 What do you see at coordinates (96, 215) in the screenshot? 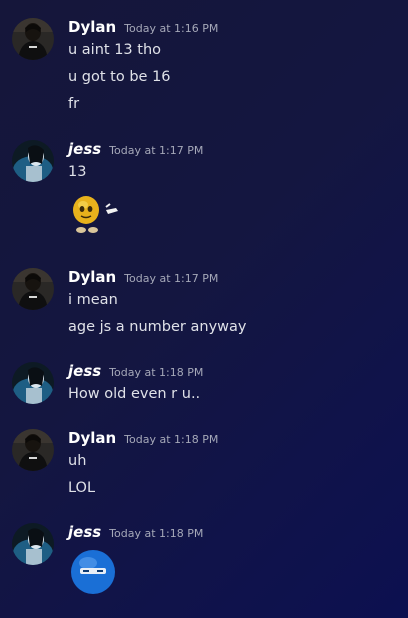
I see `pointing-smiley-emoji-icon` at bounding box center [96, 215].